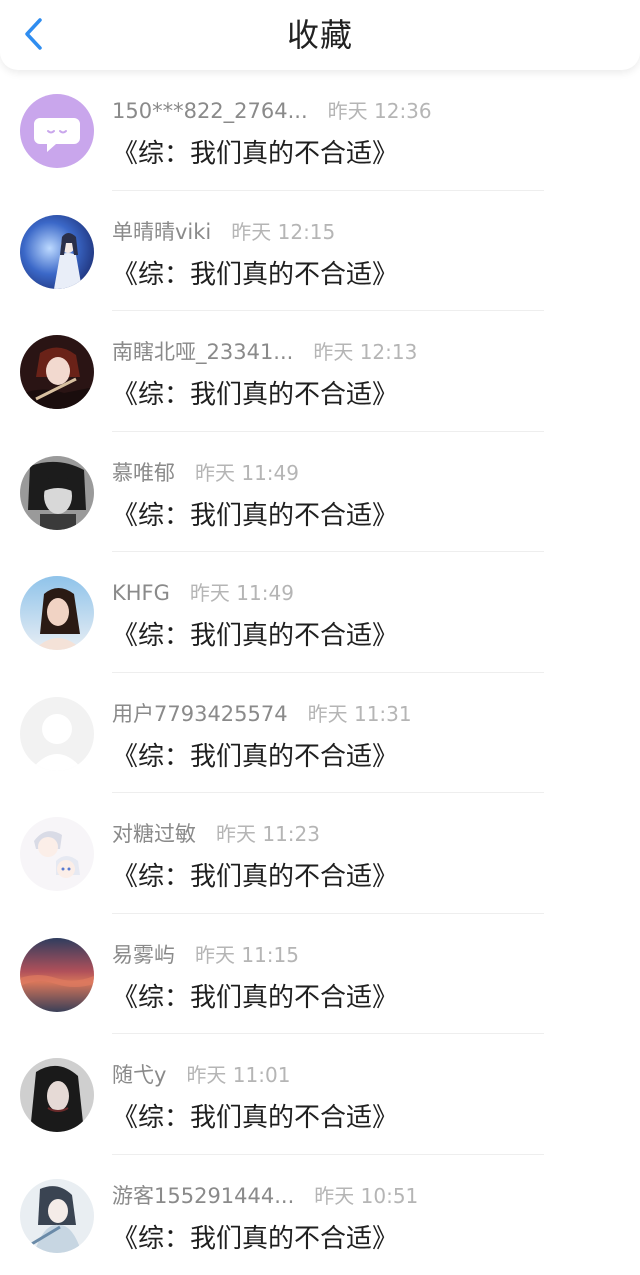 The height and width of the screenshot is (1275, 640). Describe the element at coordinates (268, 834) in the screenshot. I see `timestamp: 昨天 11:23` at that location.